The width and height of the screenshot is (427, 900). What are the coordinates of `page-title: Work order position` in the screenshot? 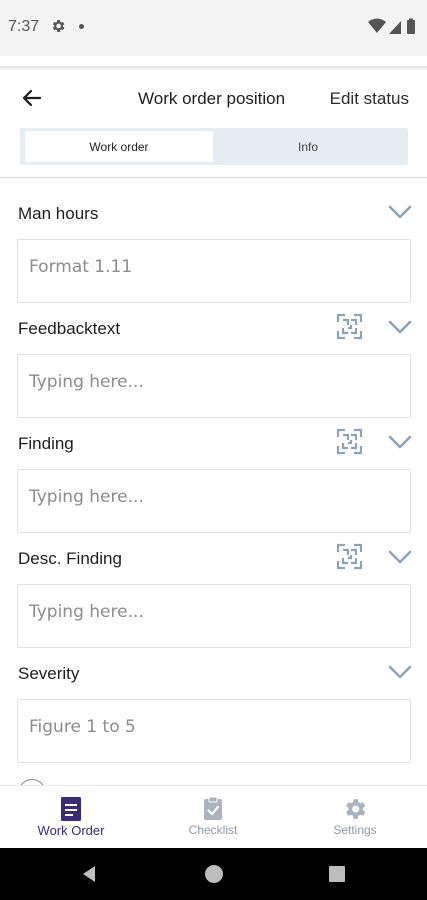 It's located at (212, 98).